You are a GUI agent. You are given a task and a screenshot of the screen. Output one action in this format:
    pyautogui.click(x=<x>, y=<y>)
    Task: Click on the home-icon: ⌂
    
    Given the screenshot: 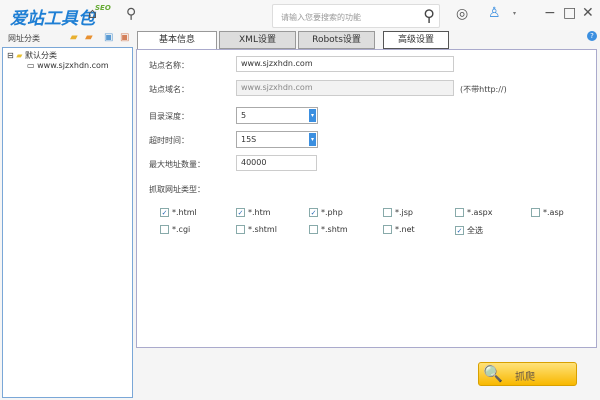 What is the action you would take?
    pyautogui.click(x=92, y=14)
    